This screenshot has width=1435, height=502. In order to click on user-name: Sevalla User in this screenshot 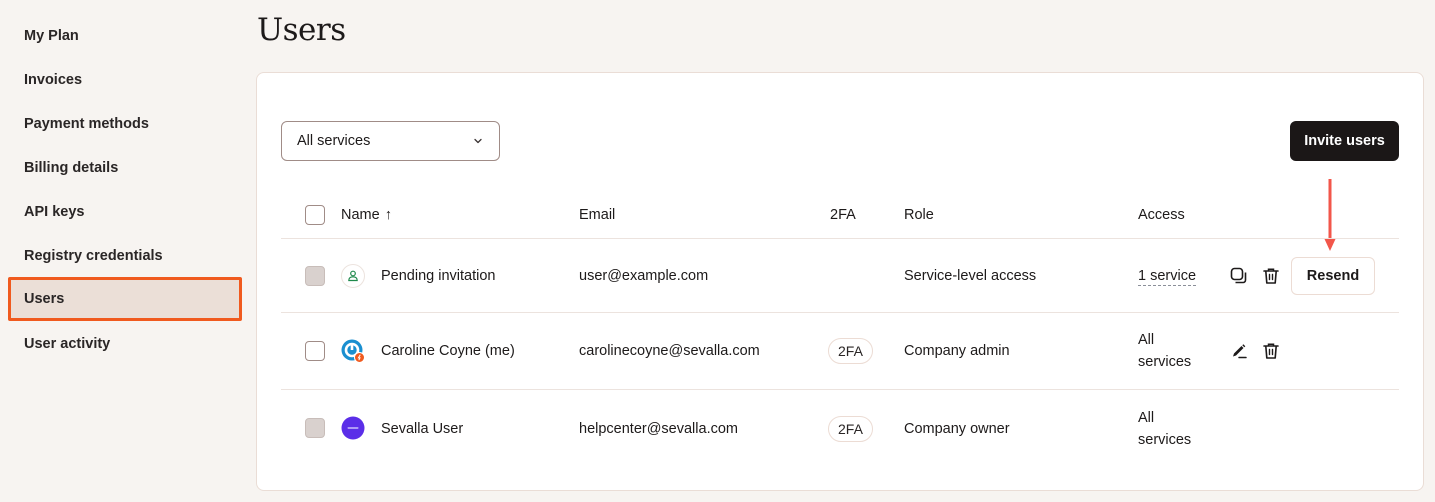, I will do `click(422, 428)`.